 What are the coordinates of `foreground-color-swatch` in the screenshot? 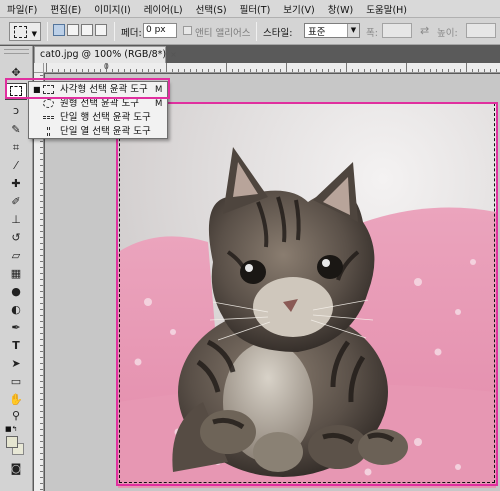 It's located at (12, 442).